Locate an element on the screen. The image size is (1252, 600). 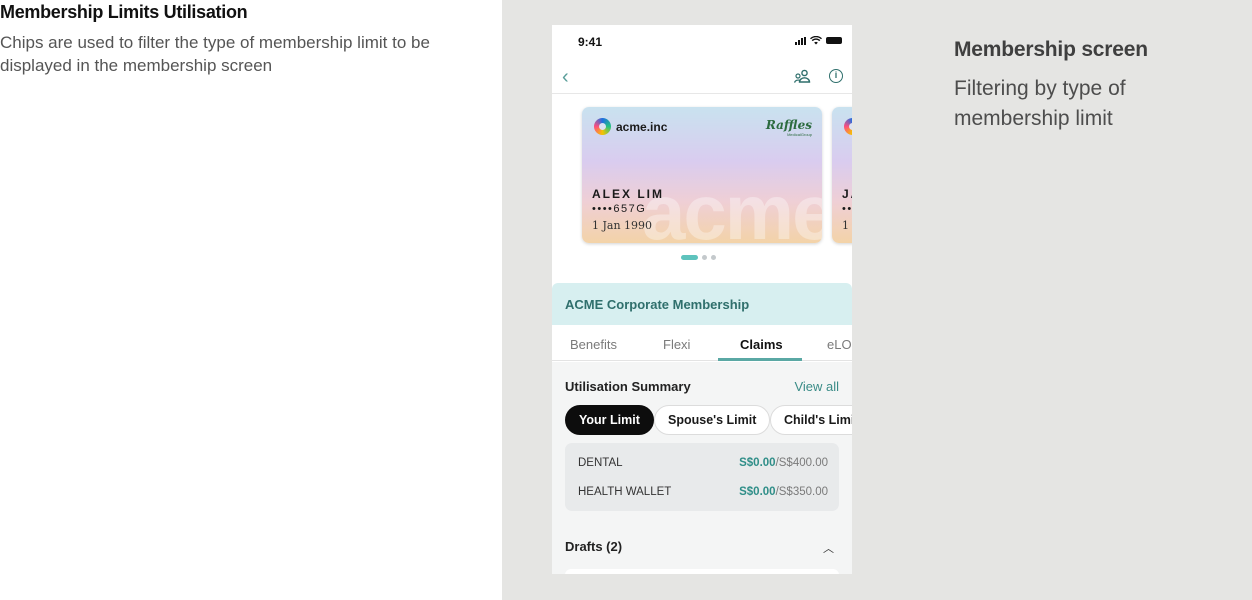
wifi-icon is located at coordinates (816, 40).